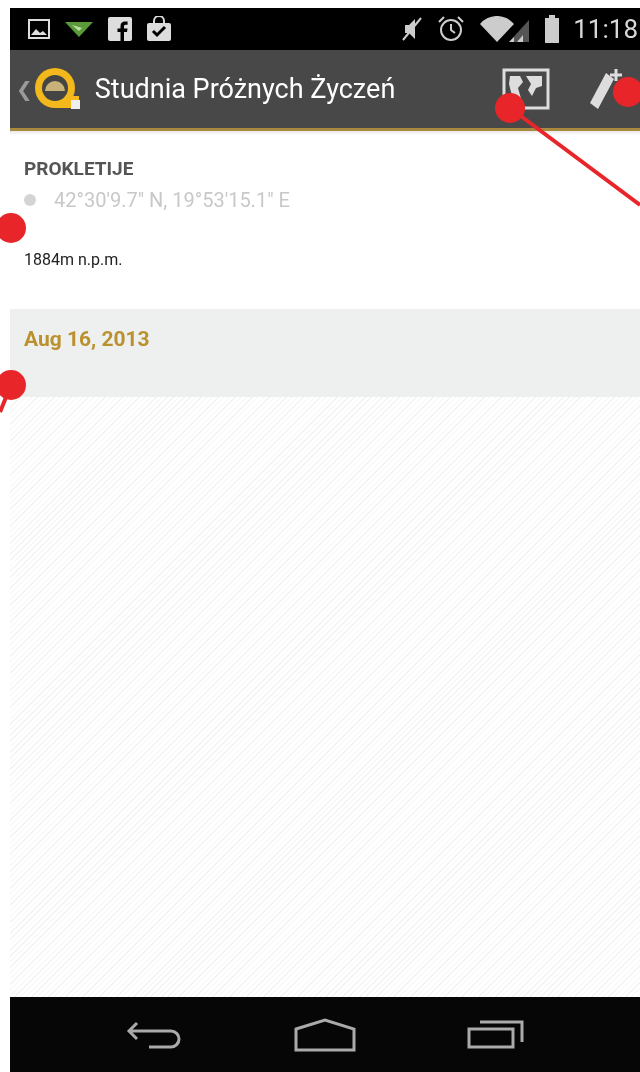 The height and width of the screenshot is (1072, 640). I want to click on back-caret: ❮, so click(24, 89).